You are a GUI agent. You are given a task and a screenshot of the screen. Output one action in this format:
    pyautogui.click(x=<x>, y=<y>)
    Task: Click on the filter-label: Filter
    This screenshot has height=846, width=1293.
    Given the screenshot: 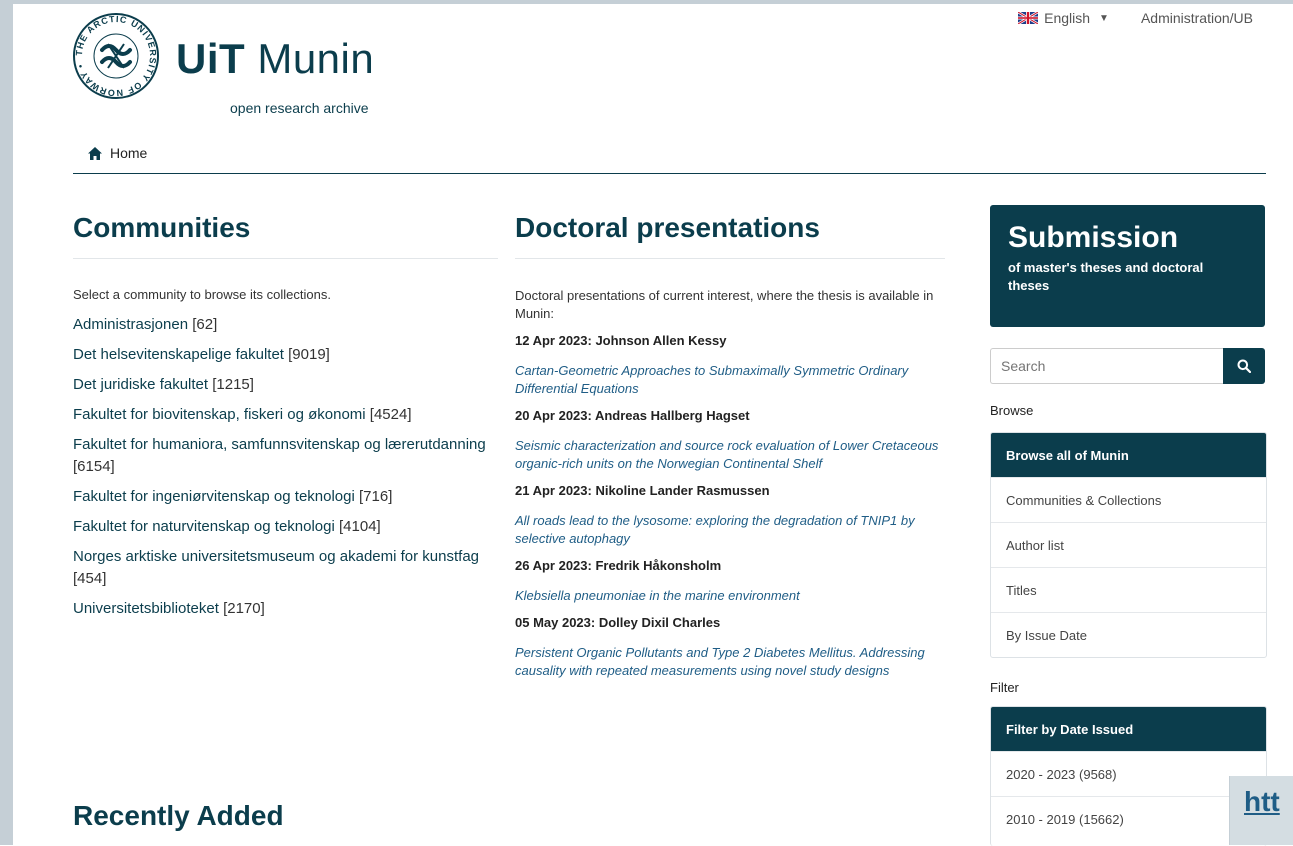 What is the action you would take?
    pyautogui.click(x=1004, y=687)
    